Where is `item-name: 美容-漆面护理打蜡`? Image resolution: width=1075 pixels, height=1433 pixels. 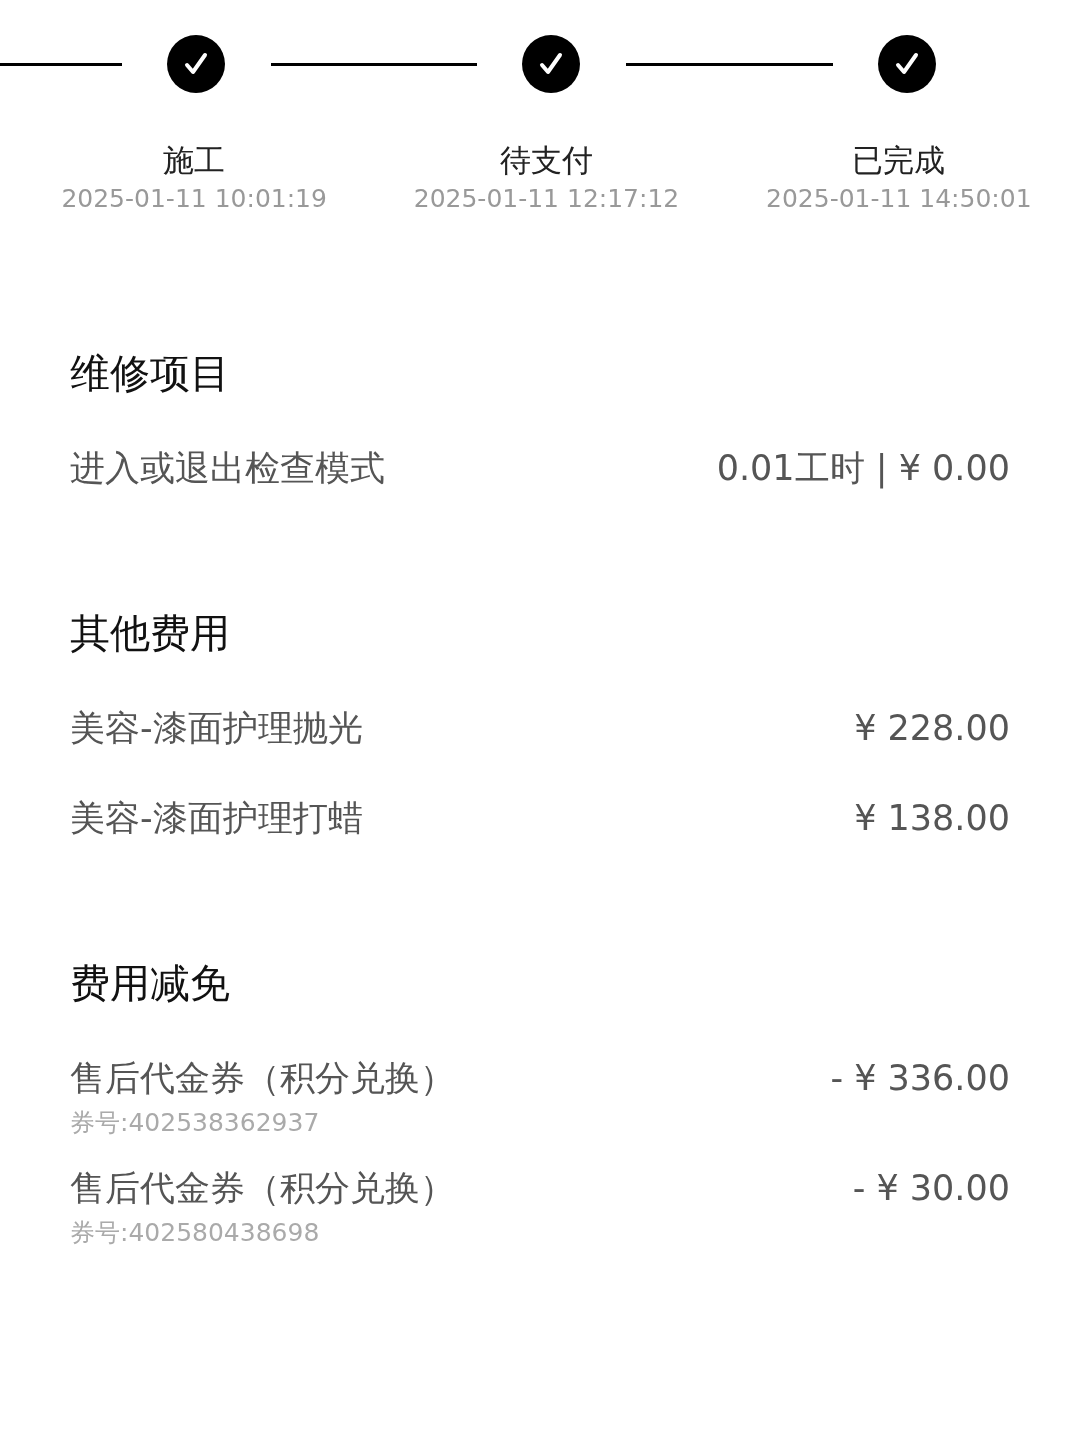 item-name: 美容-漆面护理打蜡 is located at coordinates (216, 818).